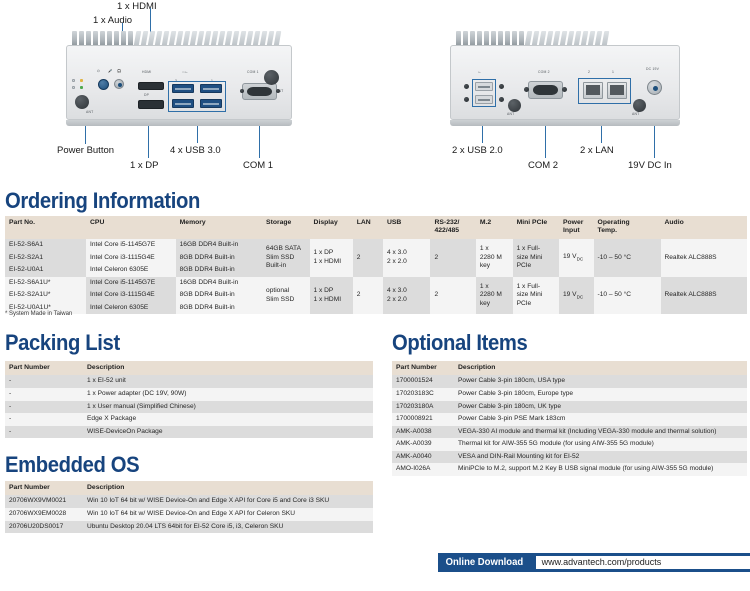 This screenshot has height=591, width=750. What do you see at coordinates (460, 342) in the screenshot?
I see `section-title-optional: Optional Items` at bounding box center [460, 342].